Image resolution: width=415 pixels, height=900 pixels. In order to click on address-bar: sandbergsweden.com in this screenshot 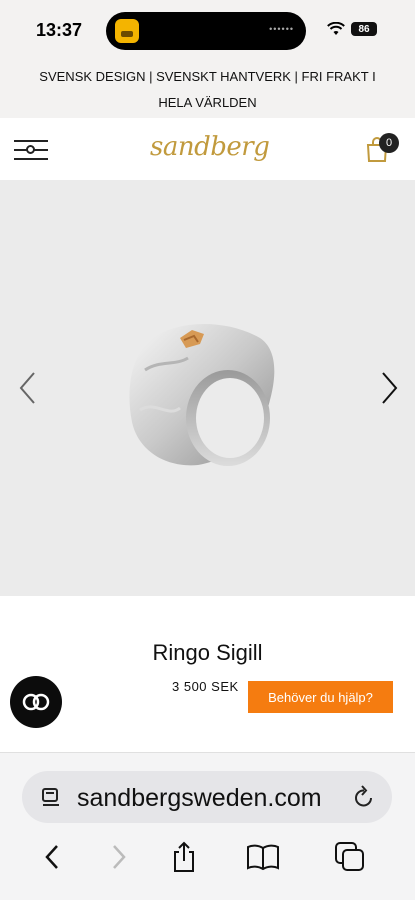, I will do `click(207, 797)`.